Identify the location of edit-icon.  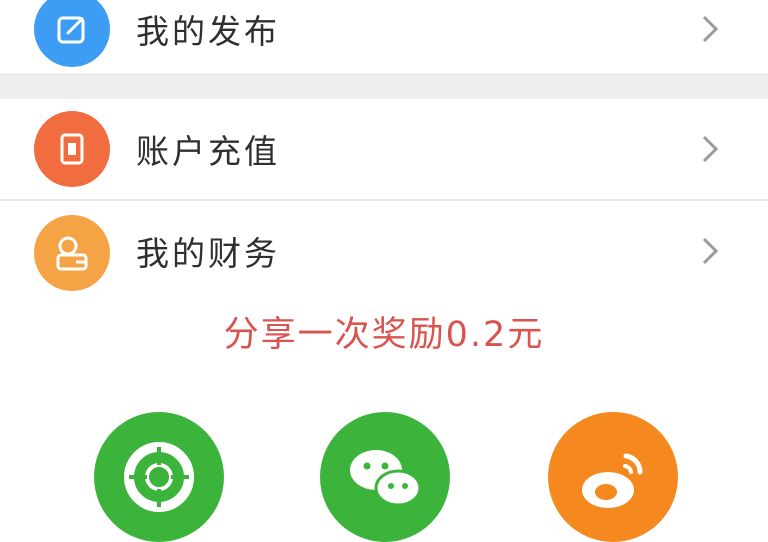
(72, 33).